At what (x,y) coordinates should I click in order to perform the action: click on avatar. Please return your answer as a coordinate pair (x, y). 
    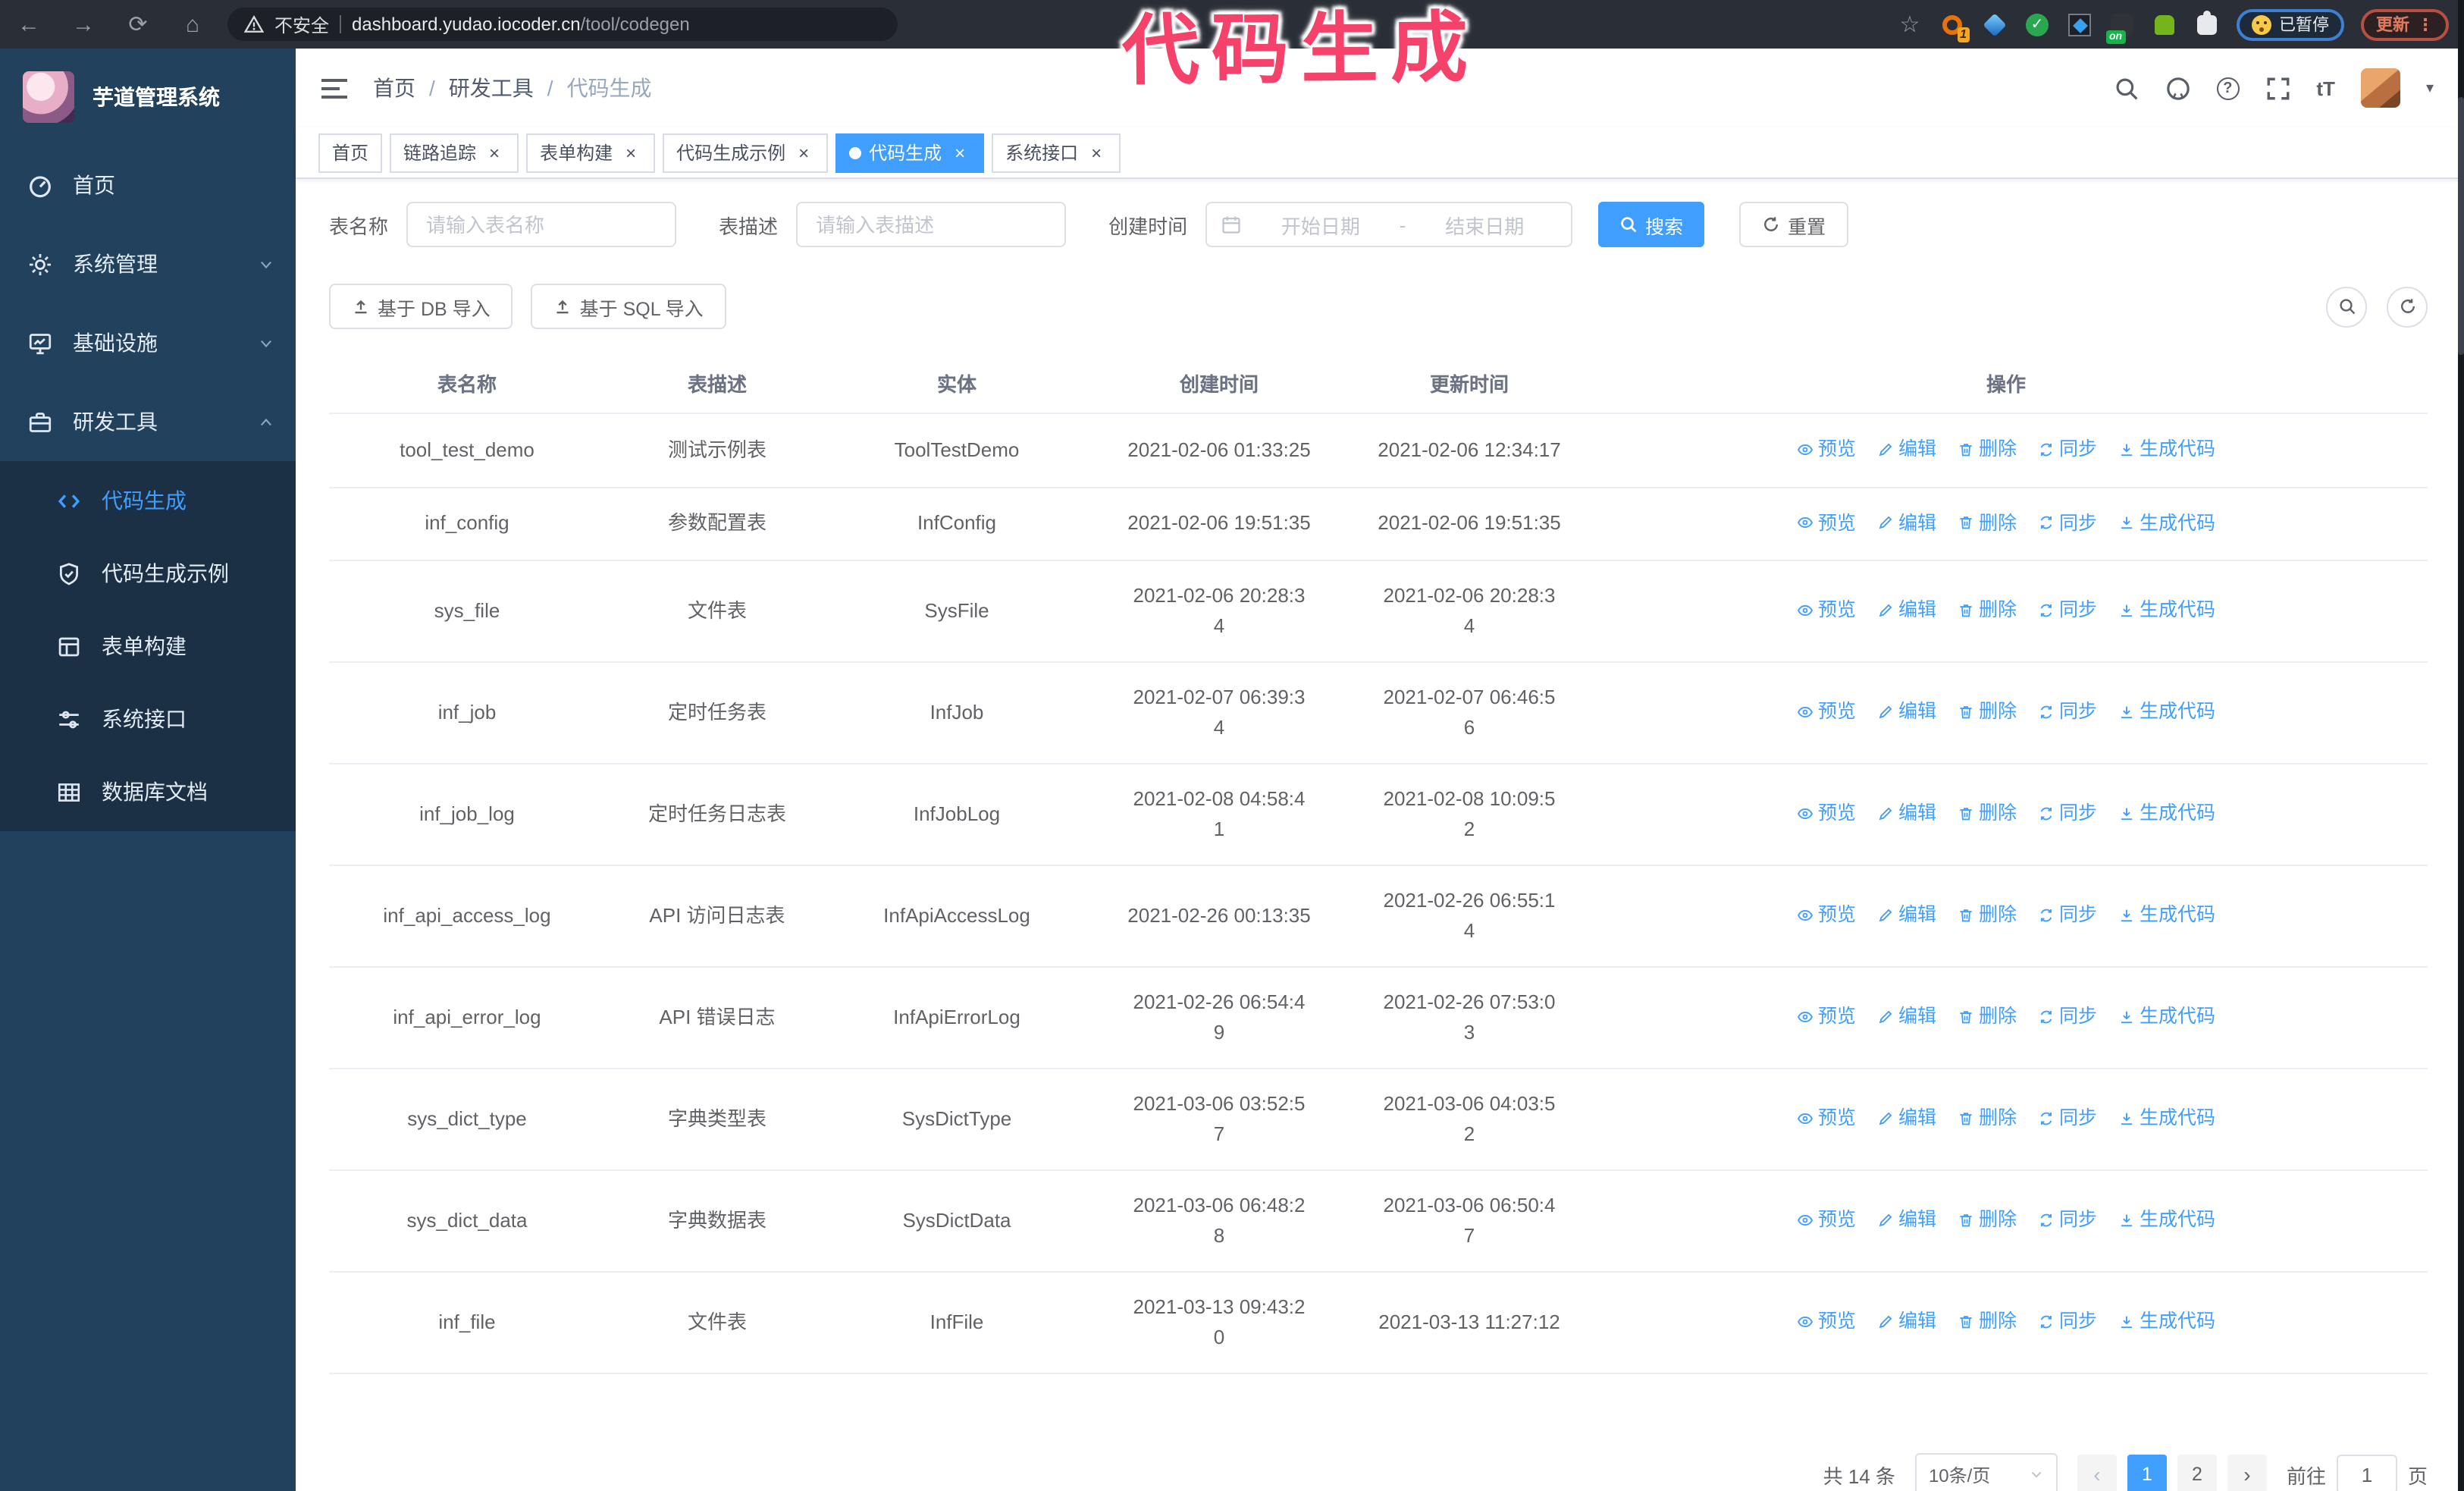
    Looking at the image, I should click on (2380, 88).